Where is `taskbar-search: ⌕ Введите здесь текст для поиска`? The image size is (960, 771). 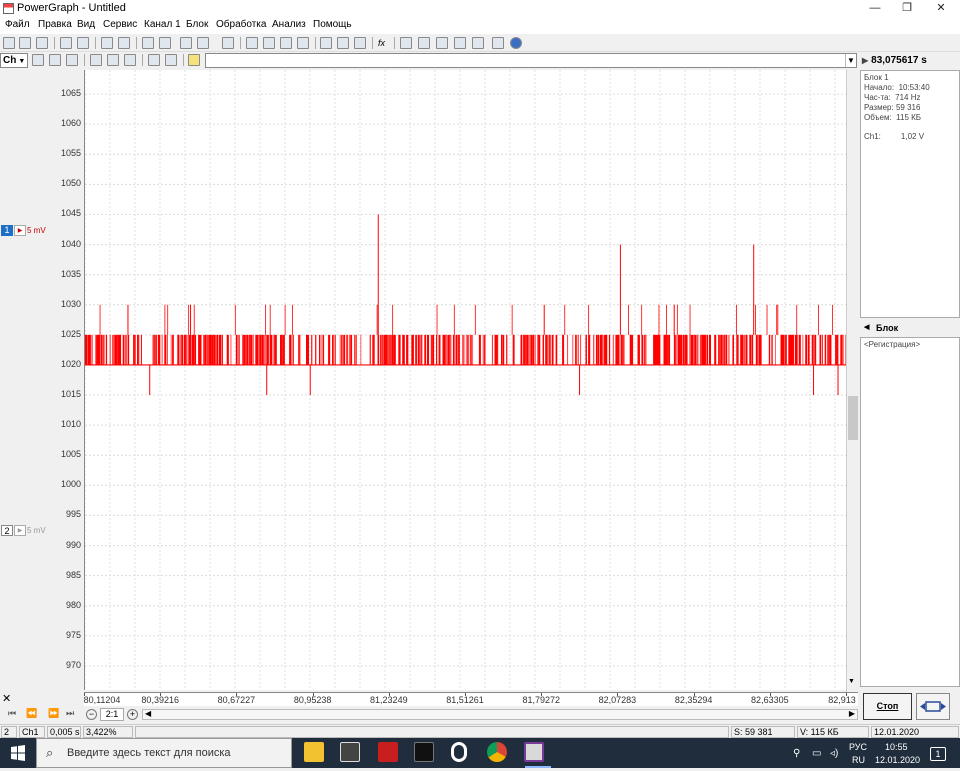 taskbar-search: ⌕ Введите здесь текст для поиска is located at coordinates (164, 753).